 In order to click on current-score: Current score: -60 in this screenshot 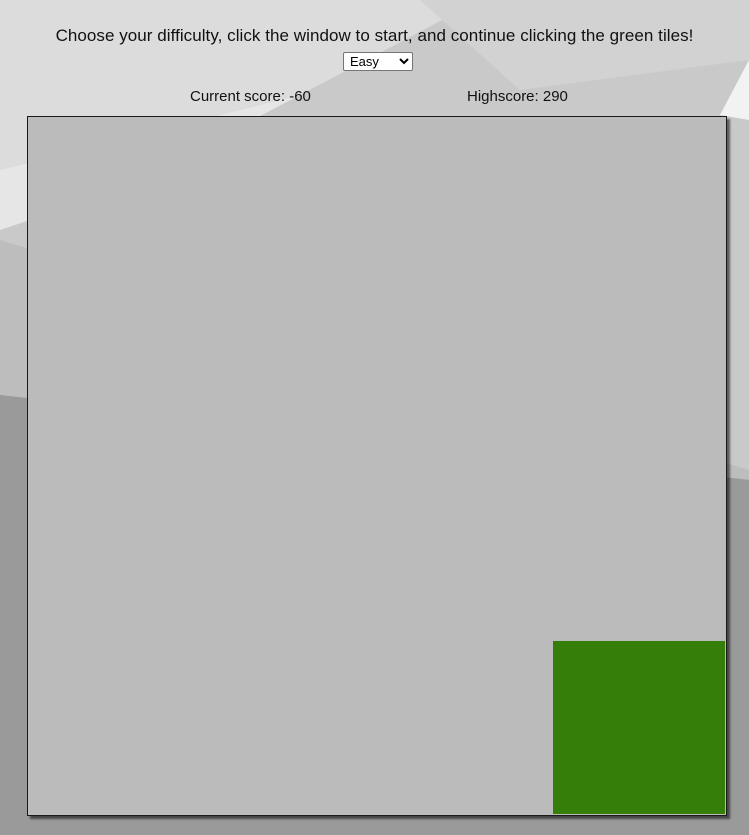, I will do `click(250, 96)`.